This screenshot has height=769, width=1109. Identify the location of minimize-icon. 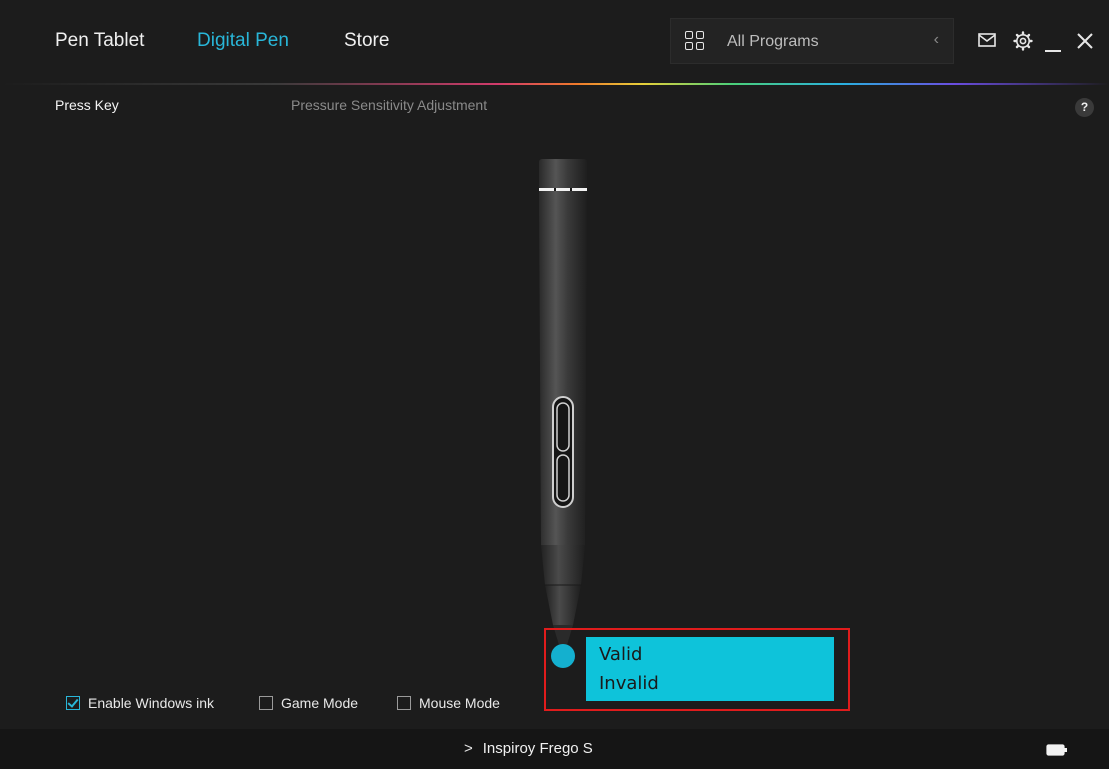
(1053, 49).